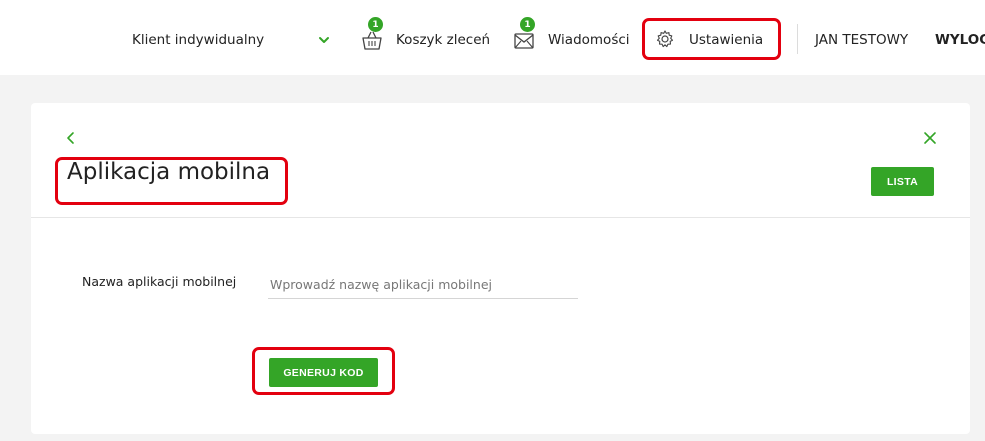 The width and height of the screenshot is (985, 441). What do you see at coordinates (589, 40) in the screenshot?
I see `messages-label: Wiadomości` at bounding box center [589, 40].